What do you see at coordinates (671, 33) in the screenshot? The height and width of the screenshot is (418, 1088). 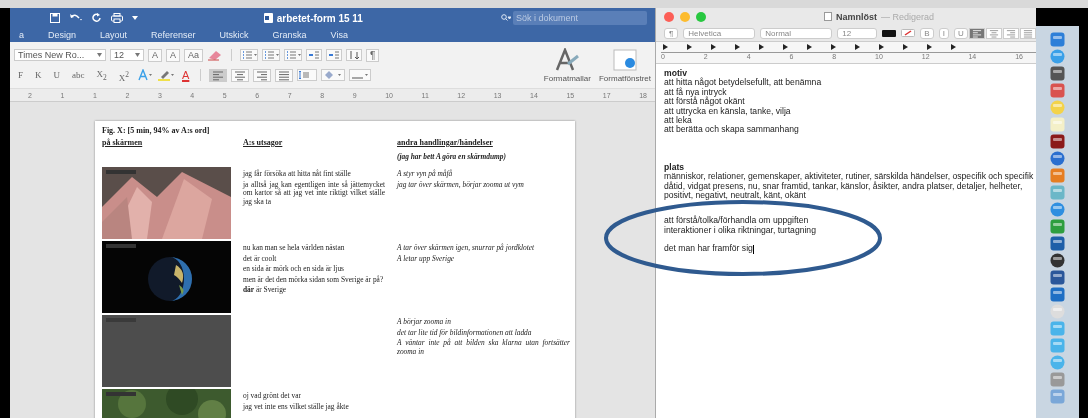 I see `paragraph-menu: ¶` at bounding box center [671, 33].